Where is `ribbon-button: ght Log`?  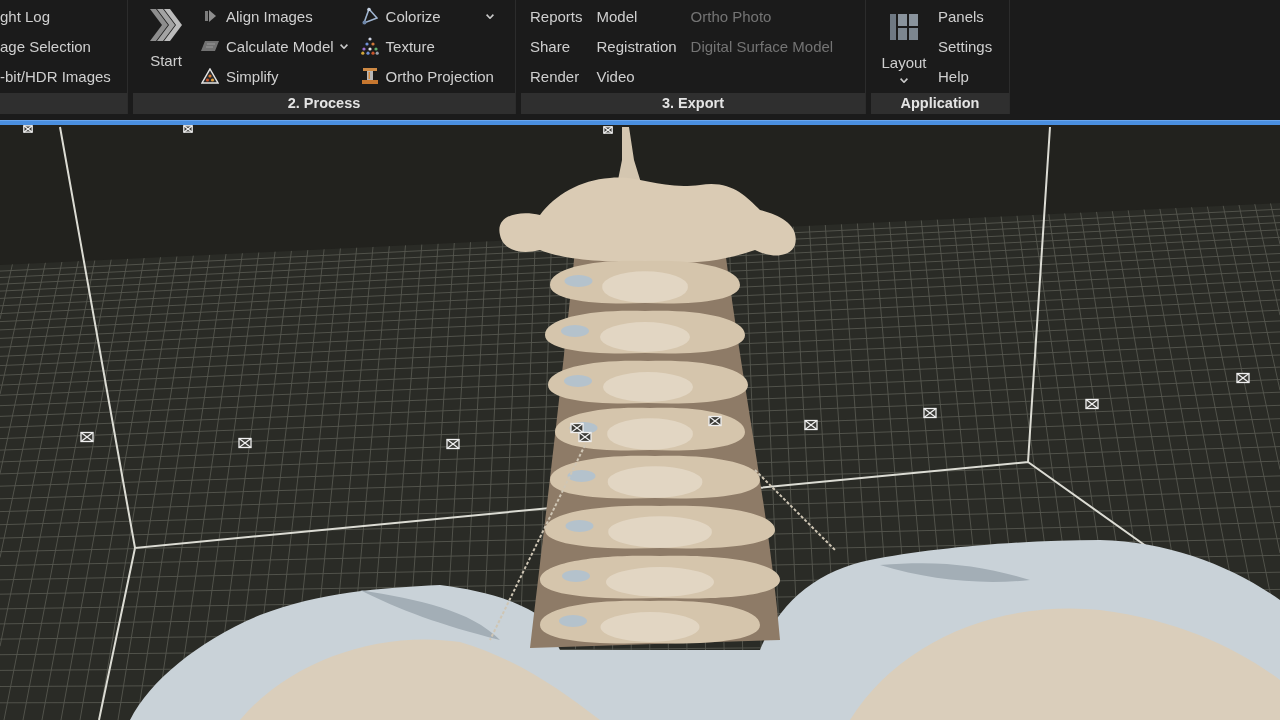 ribbon-button: ght Log is located at coordinates (27, 16).